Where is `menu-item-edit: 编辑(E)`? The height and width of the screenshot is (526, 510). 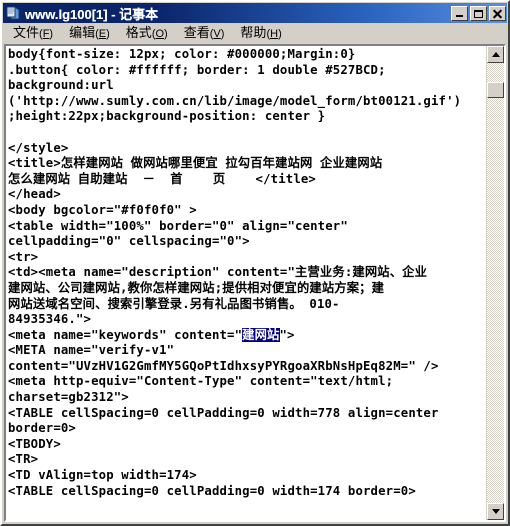 menu-item-edit: 编辑(E) is located at coordinates (89, 33).